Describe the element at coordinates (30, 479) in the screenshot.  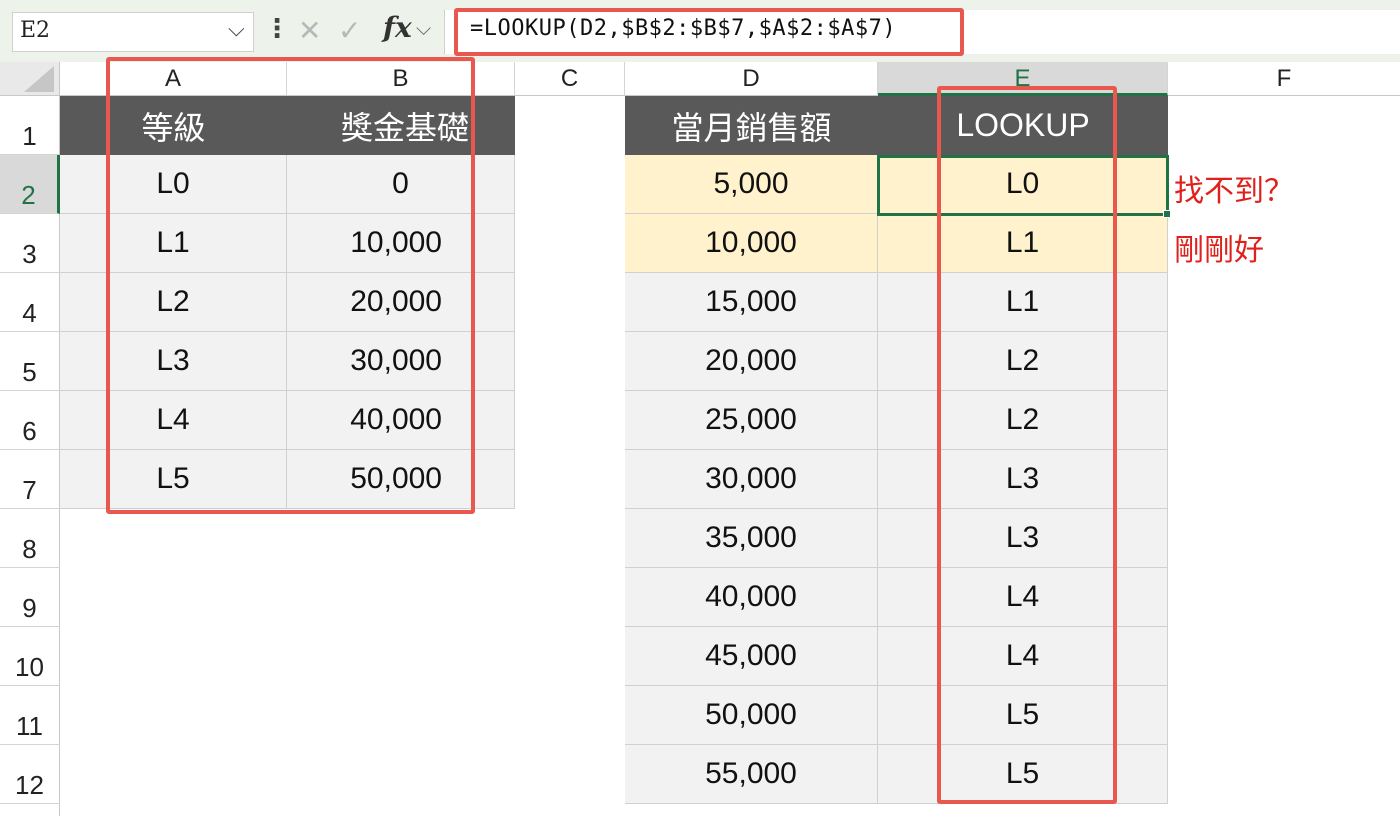
I see `row-header-7: 7` at that location.